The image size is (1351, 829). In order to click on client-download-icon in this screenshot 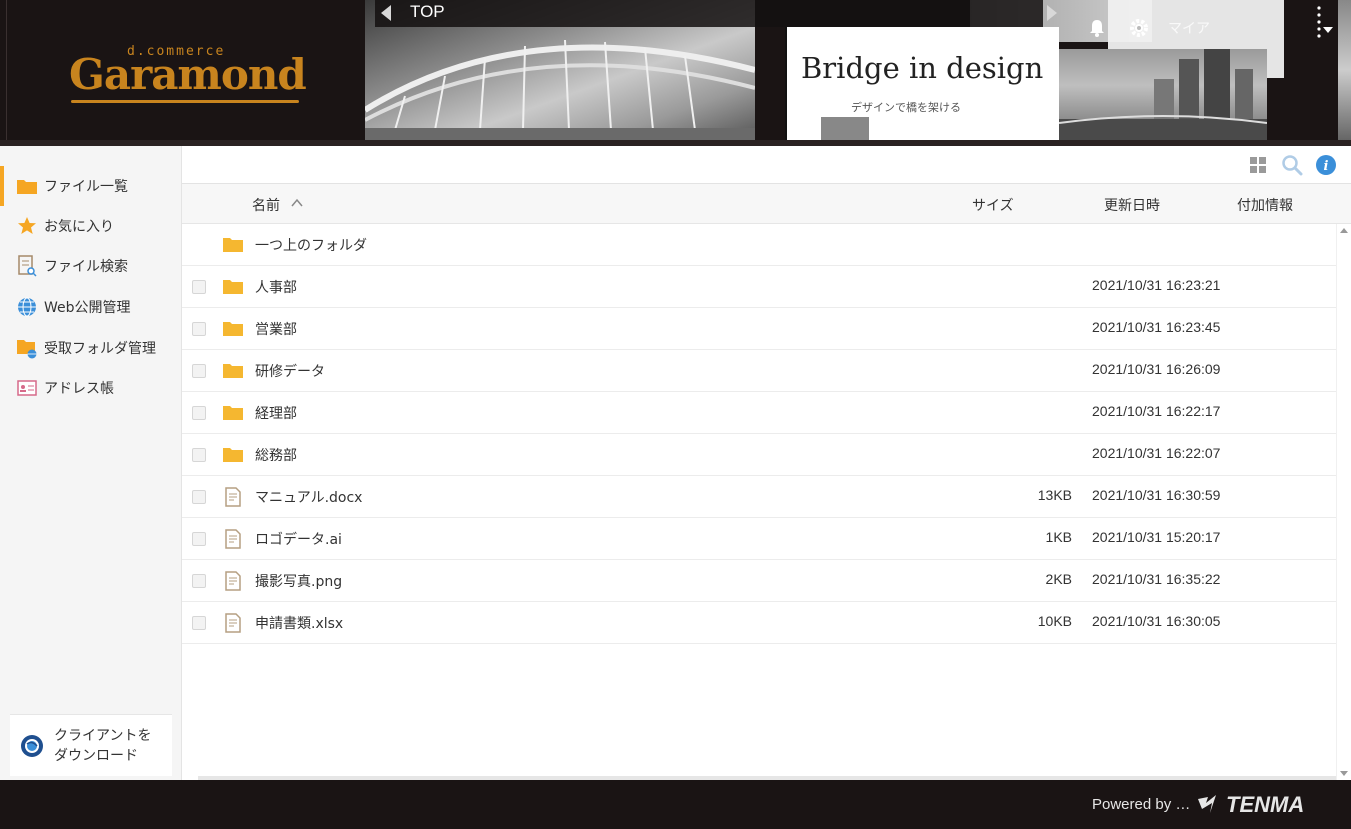, I will do `click(32, 745)`.